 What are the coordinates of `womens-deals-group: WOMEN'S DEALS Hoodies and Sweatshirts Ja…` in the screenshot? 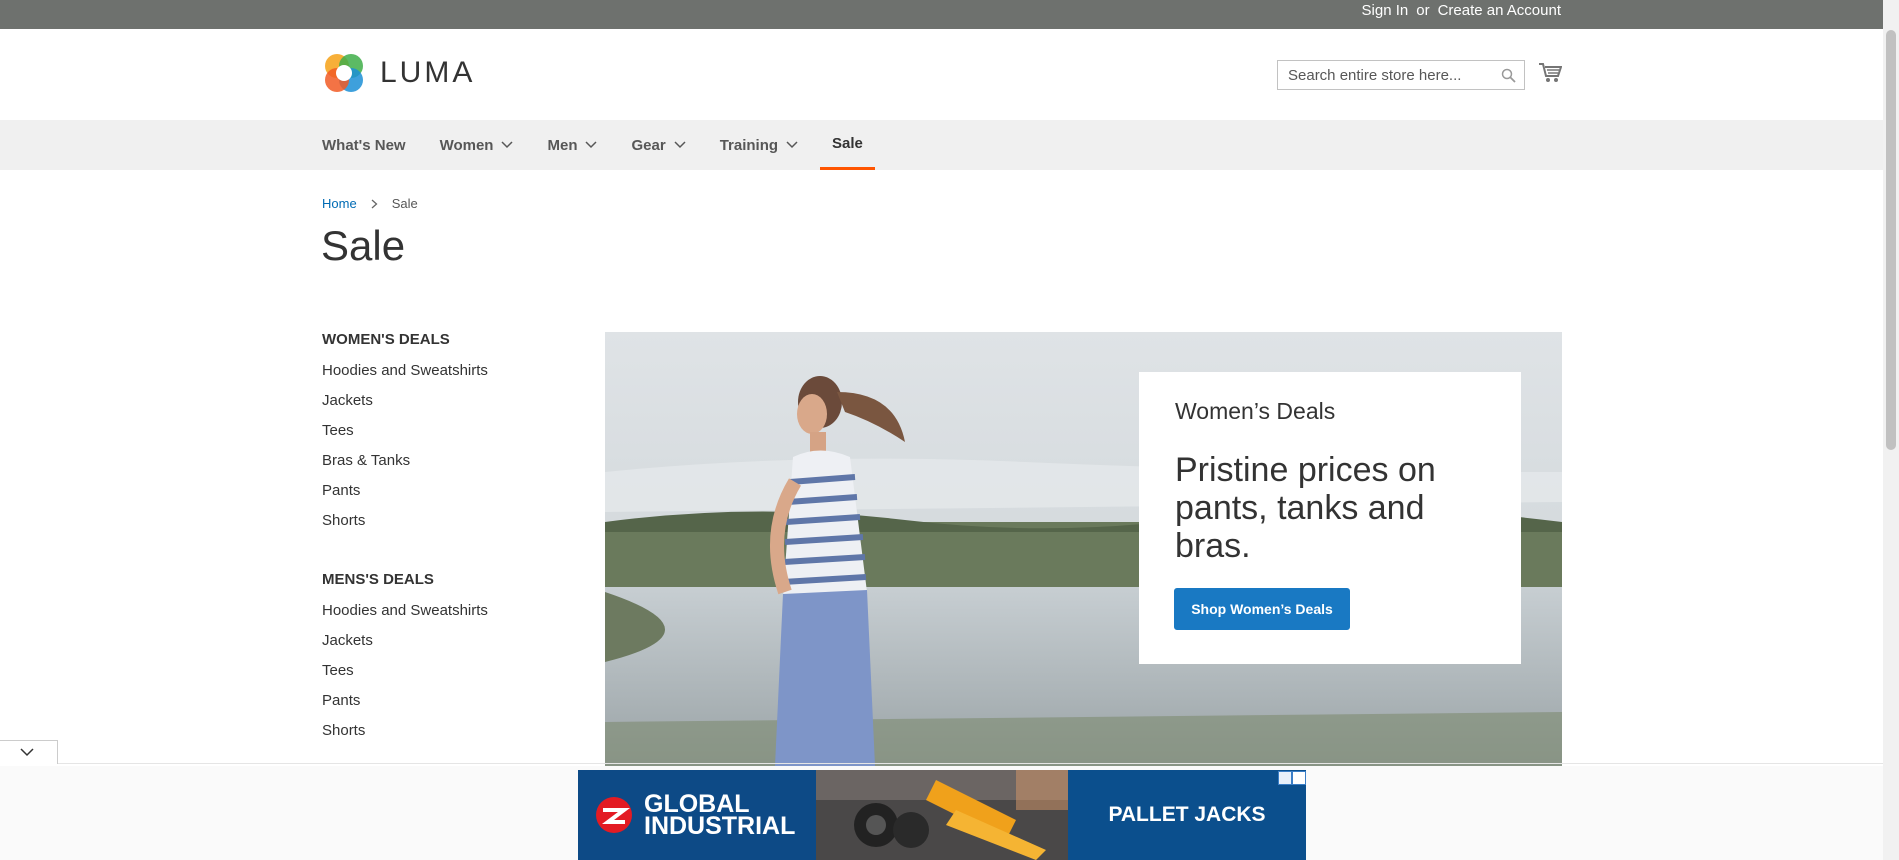 It's located at (442, 435).